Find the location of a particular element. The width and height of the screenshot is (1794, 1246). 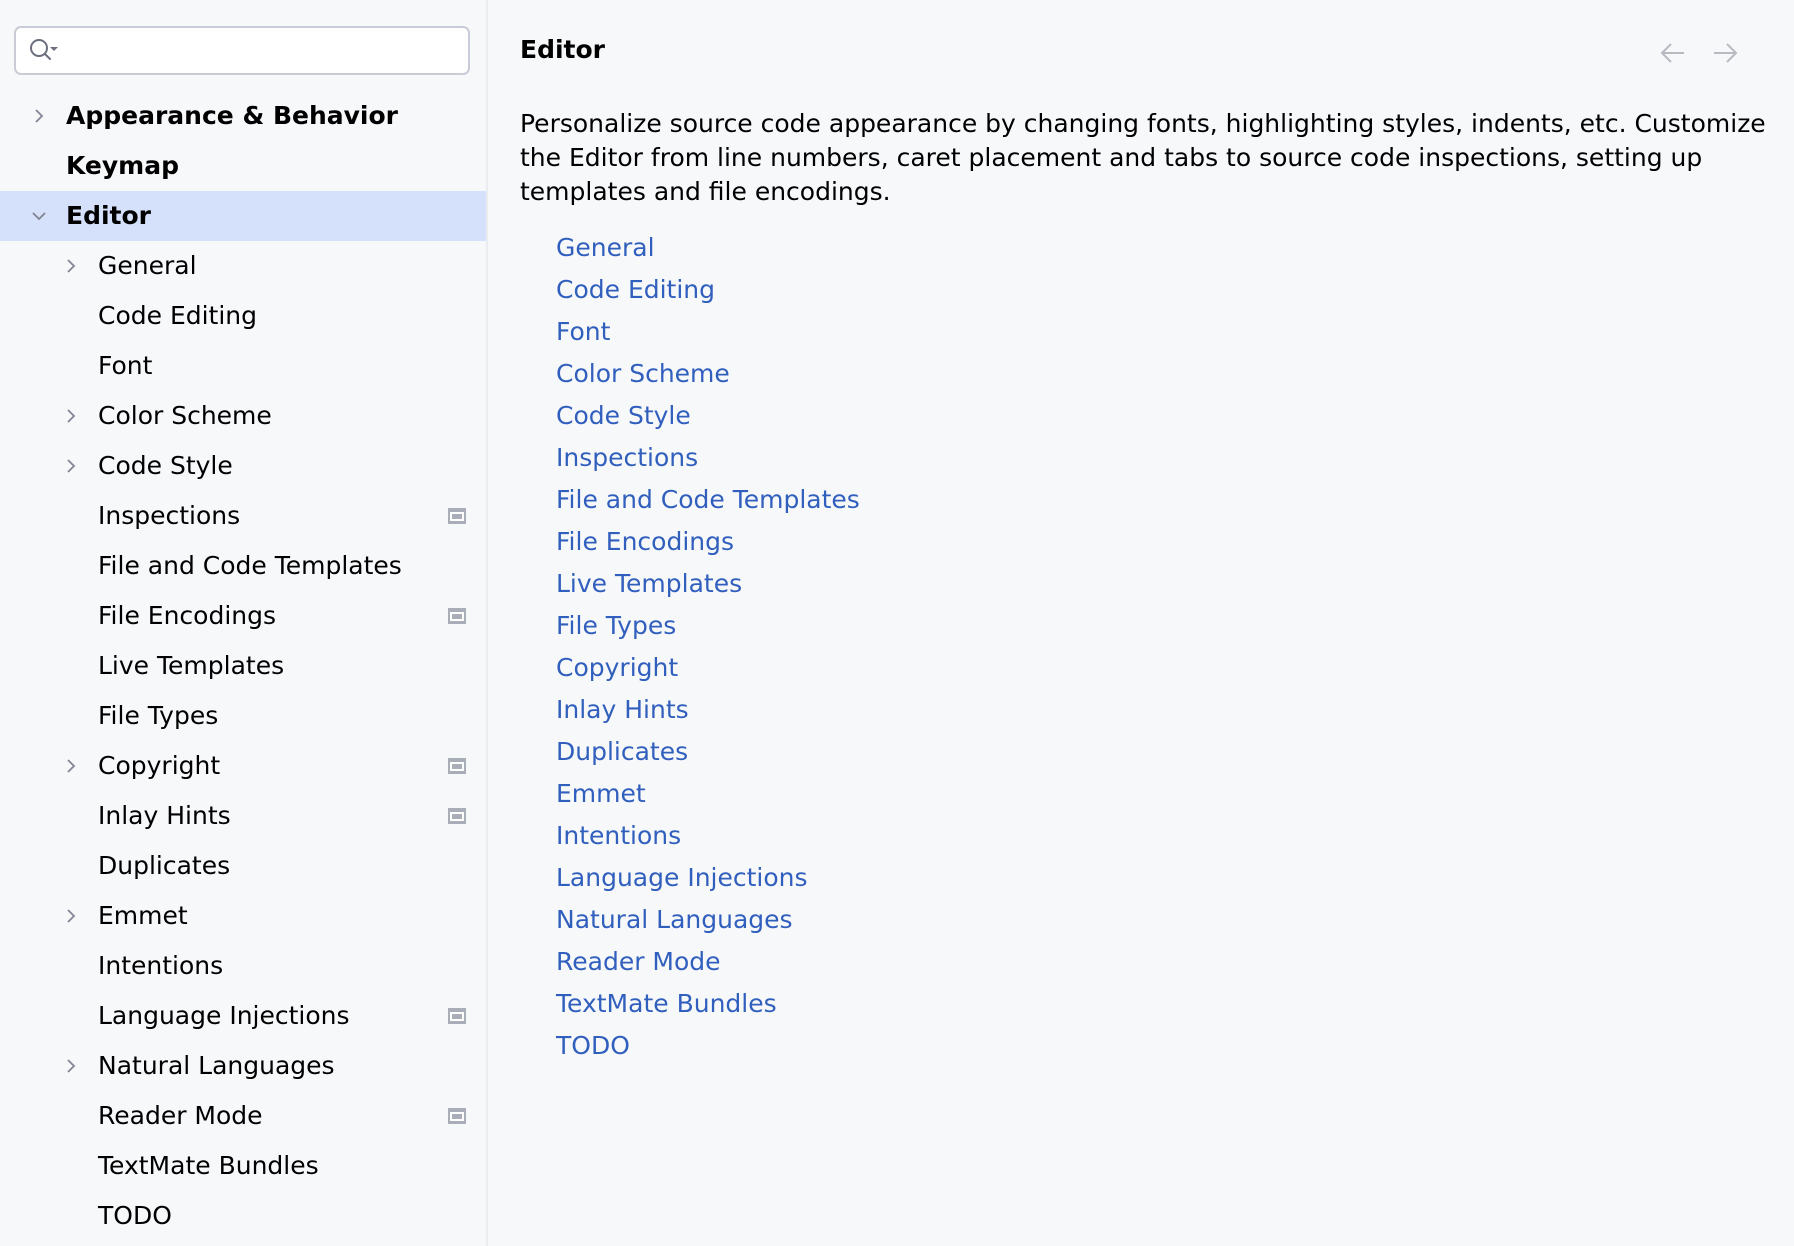

sidebar-item-label: Emmet is located at coordinates (143, 915).